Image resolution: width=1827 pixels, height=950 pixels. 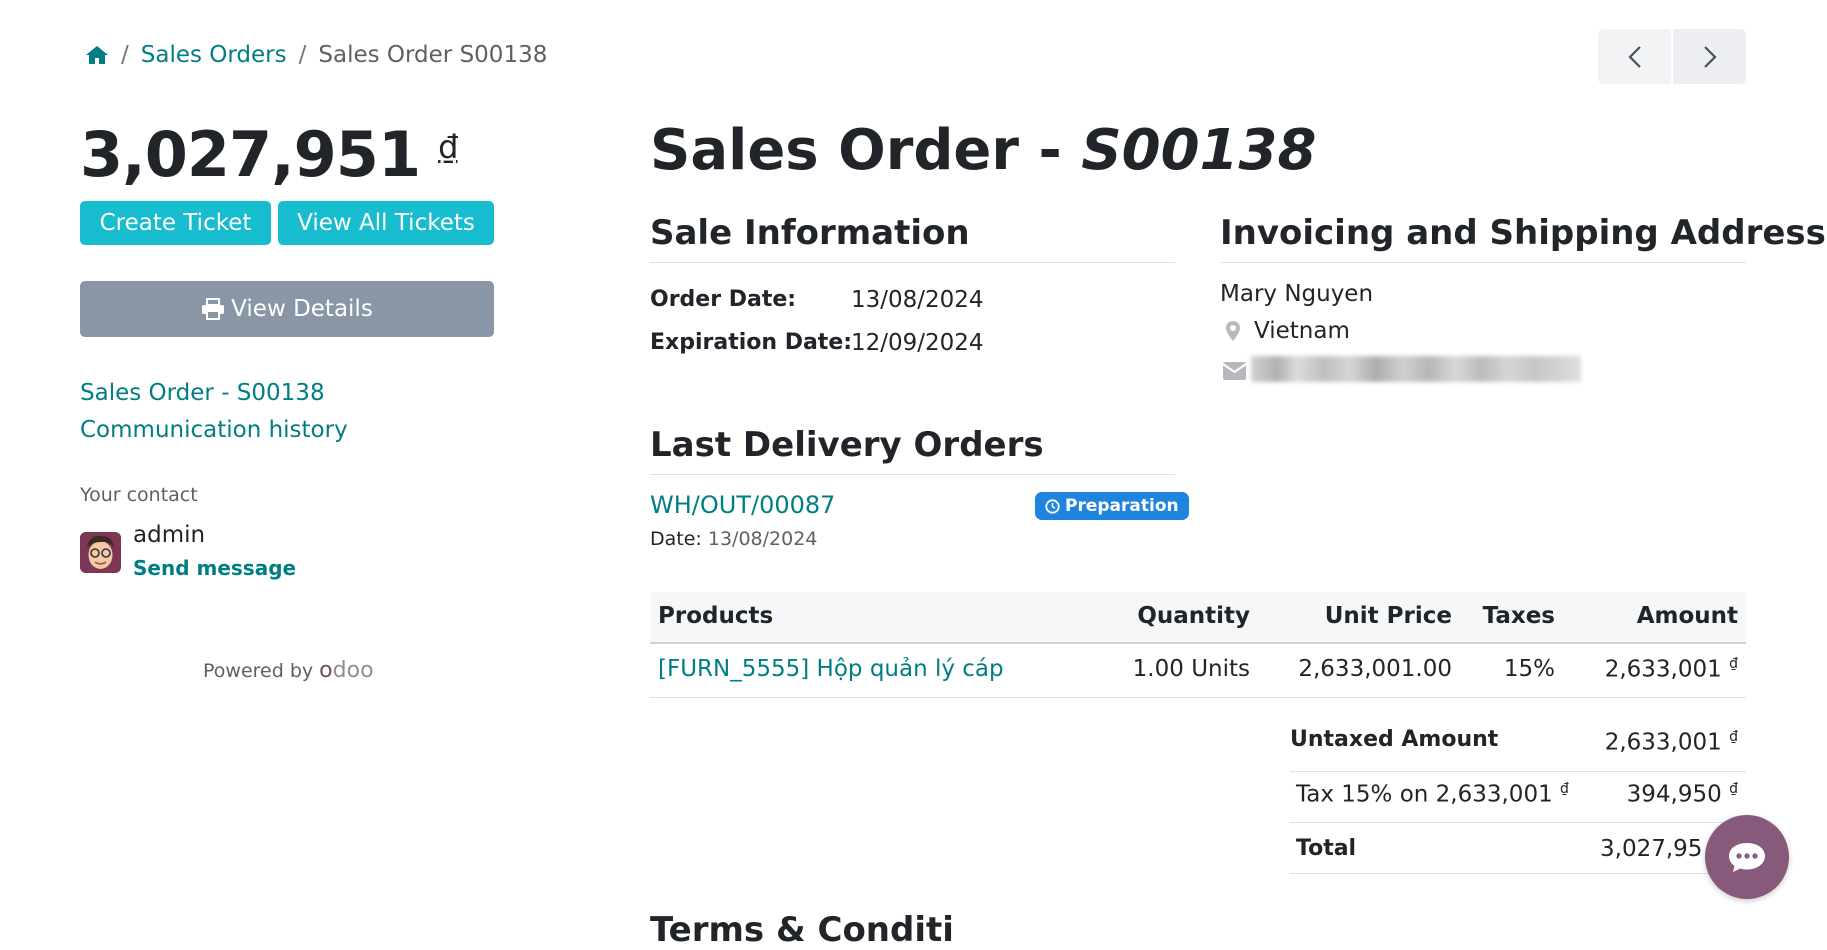 I want to click on chevron-right-icon, so click(x=1710, y=56).